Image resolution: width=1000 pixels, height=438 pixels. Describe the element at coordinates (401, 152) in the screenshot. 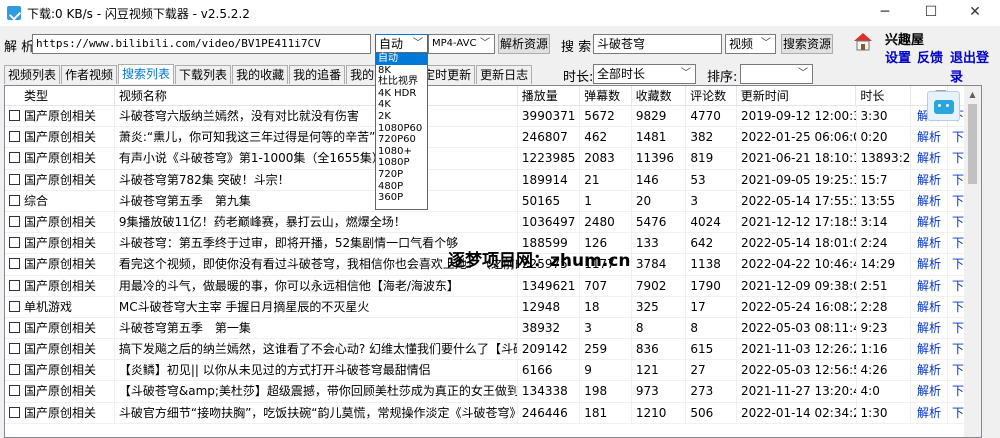

I see `quality-option: 1080+` at that location.